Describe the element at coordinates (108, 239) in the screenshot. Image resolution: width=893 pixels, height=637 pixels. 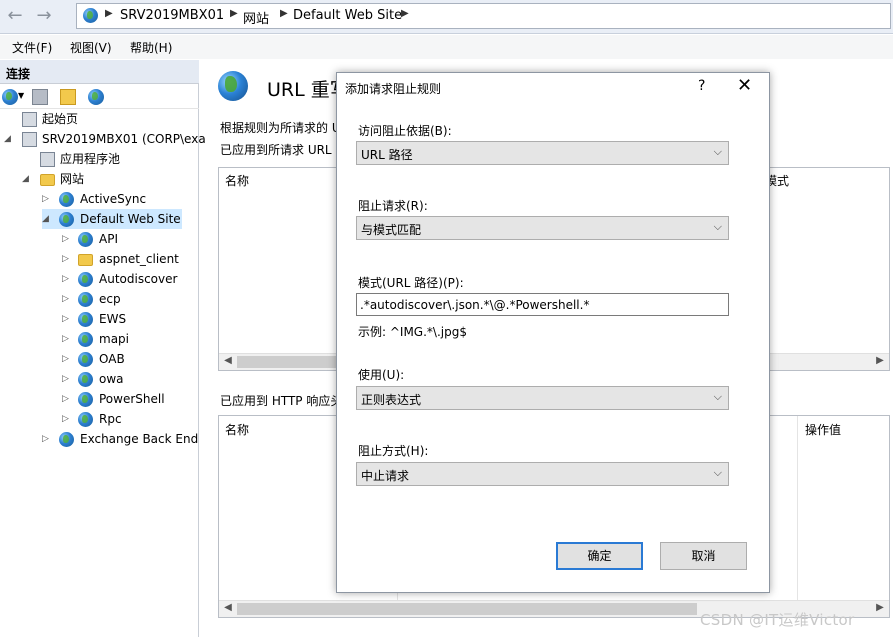
I see `tree-item-label: API` at that location.